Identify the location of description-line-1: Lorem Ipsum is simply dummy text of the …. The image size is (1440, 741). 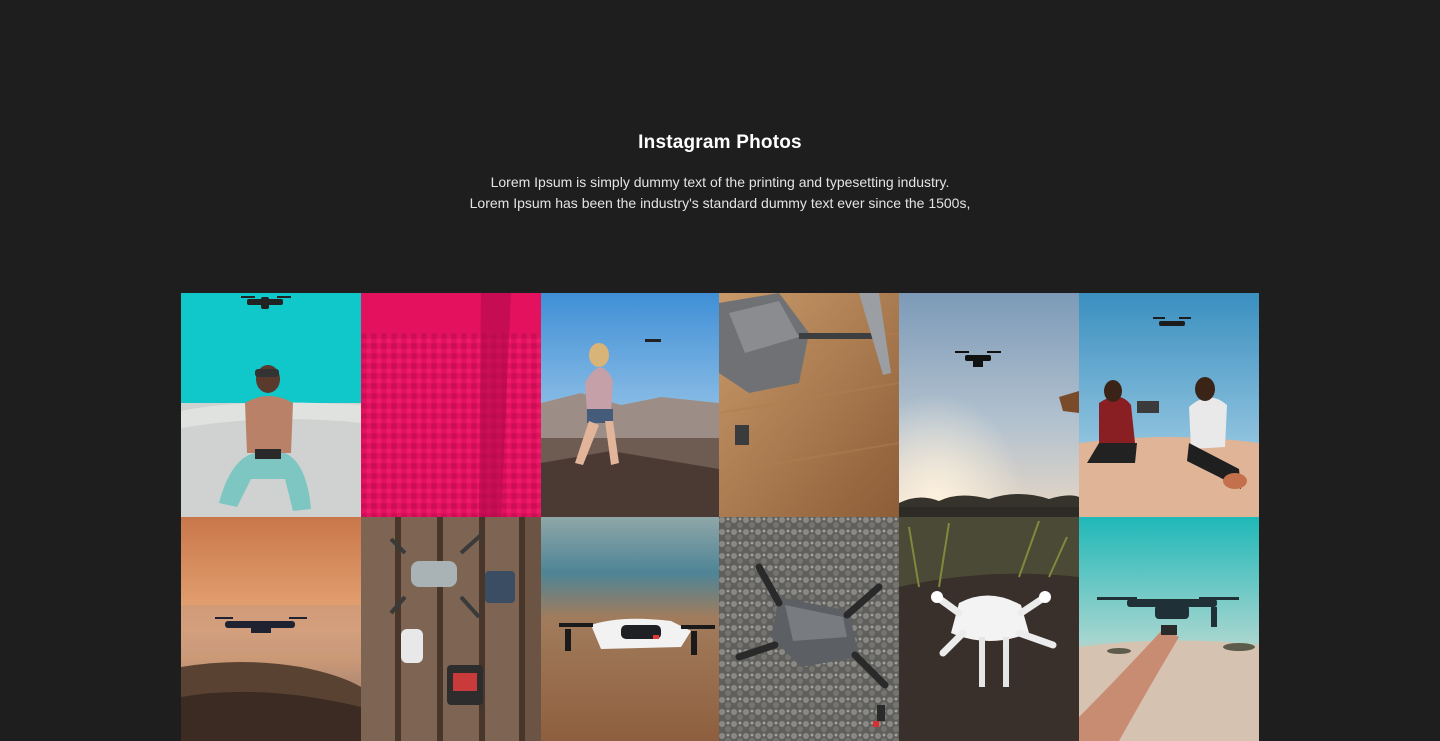
(720, 182).